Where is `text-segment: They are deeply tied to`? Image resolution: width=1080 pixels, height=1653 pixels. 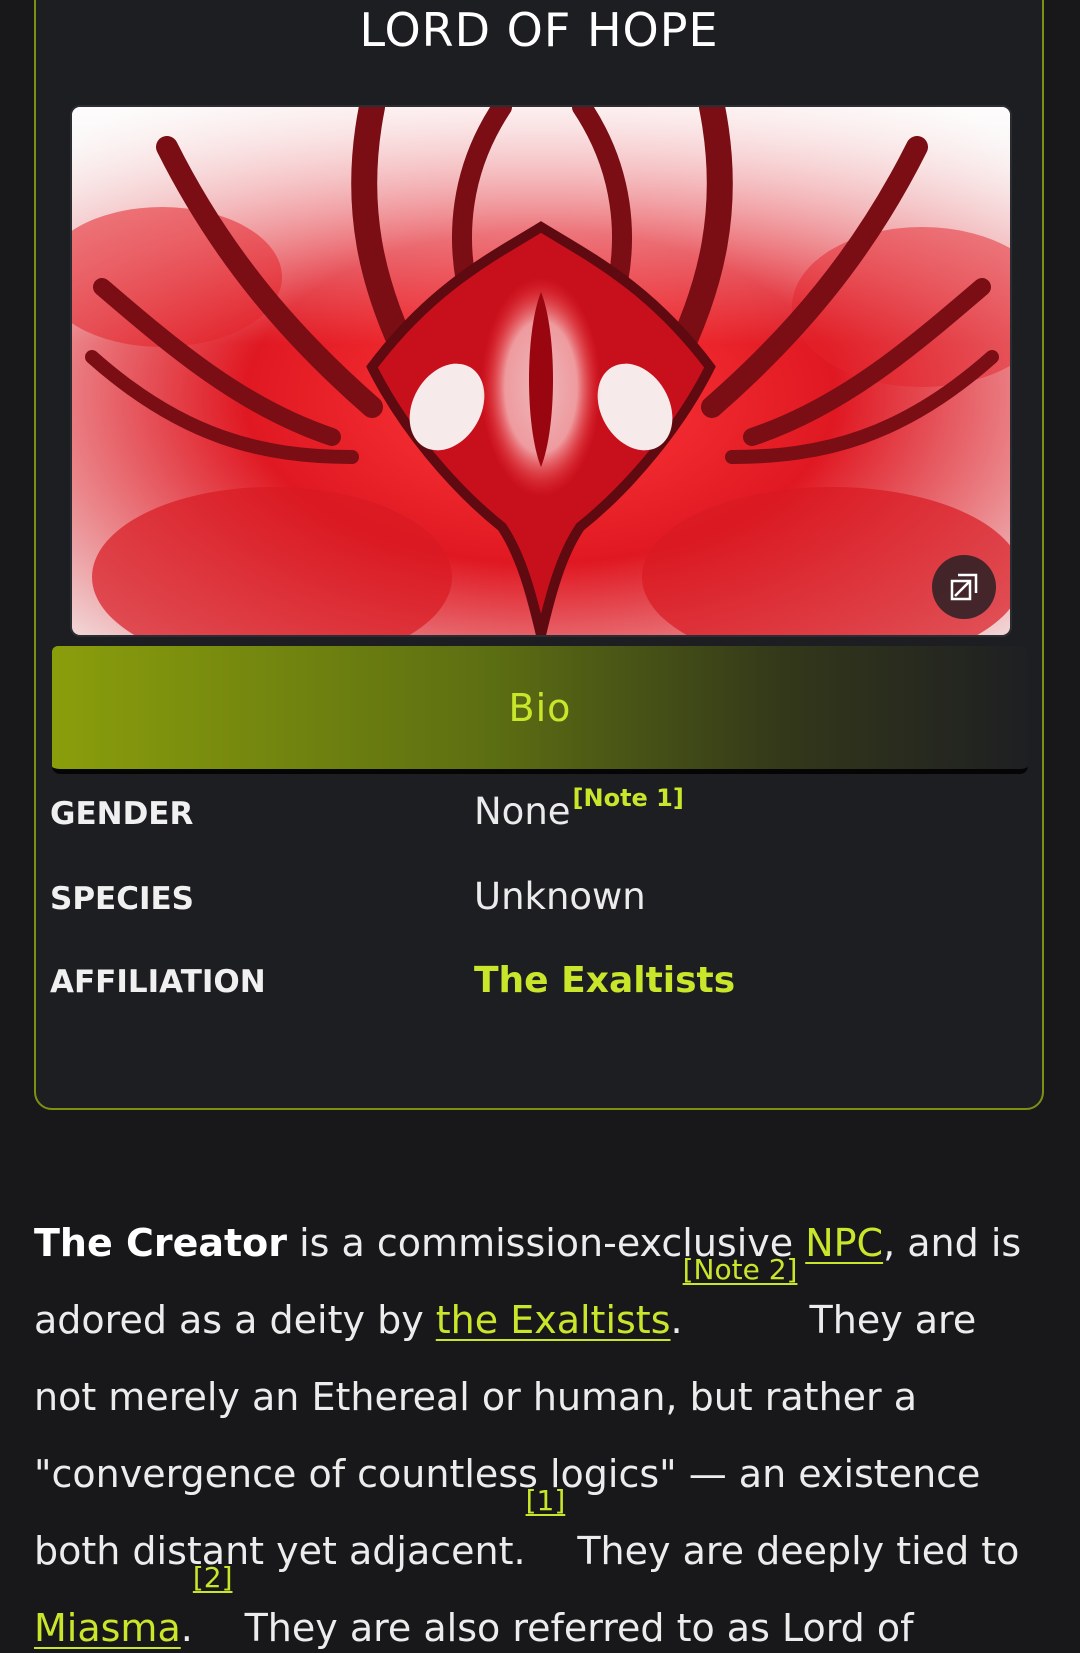
text-segment: They are deeply tied to is located at coordinates (792, 1551).